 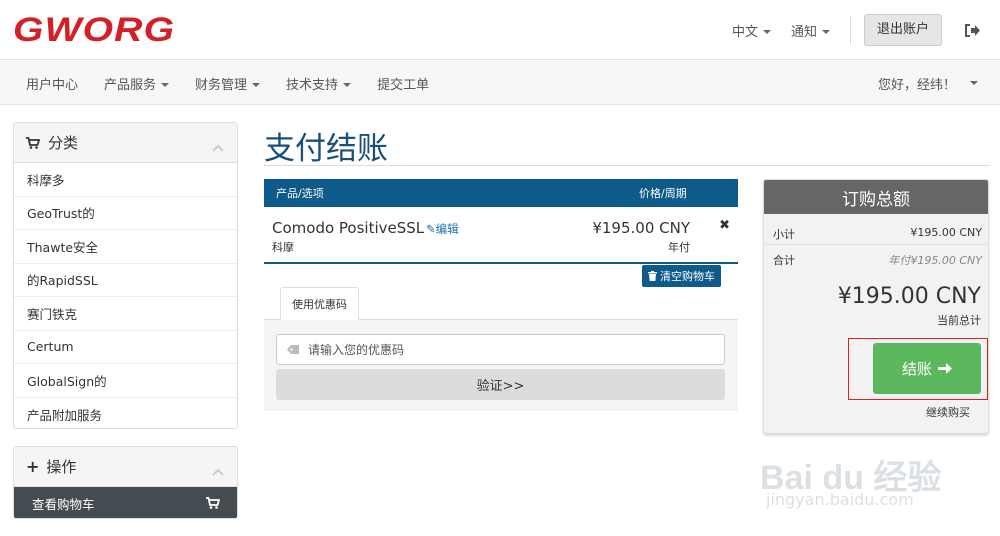 I want to click on categories-title: 分类, so click(x=63, y=143).